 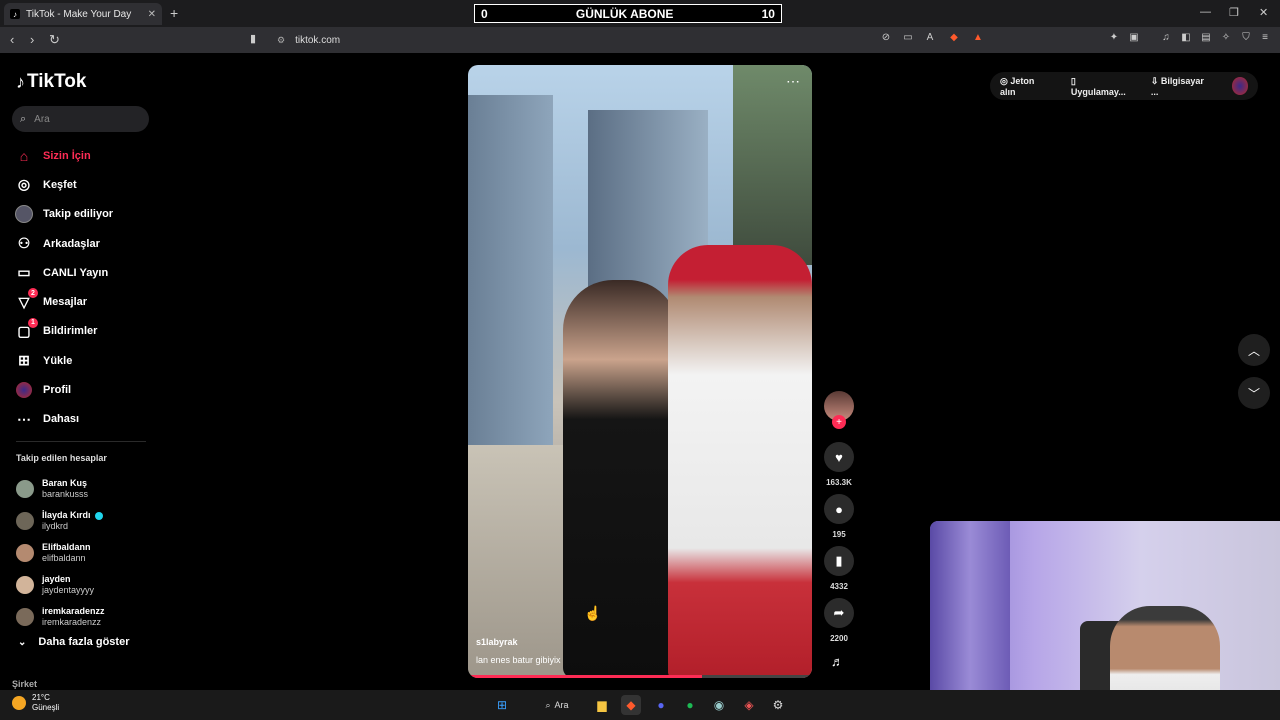 What do you see at coordinates (33, 293) in the screenshot?
I see `messages-badge: 2` at bounding box center [33, 293].